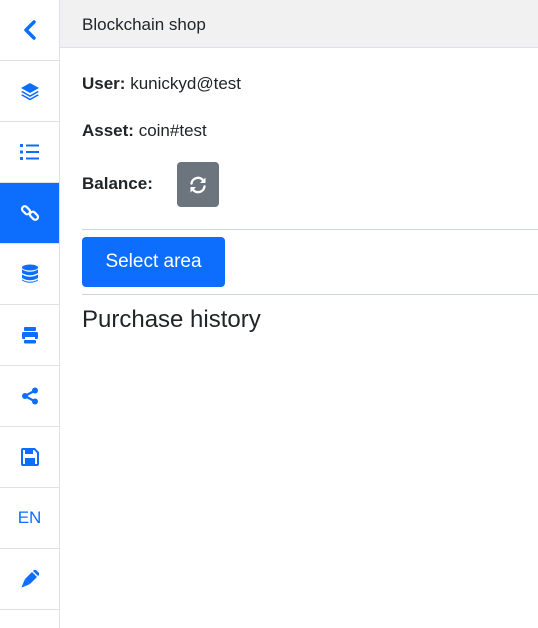 The image size is (538, 628). I want to click on pencil-icon, so click(30, 579).